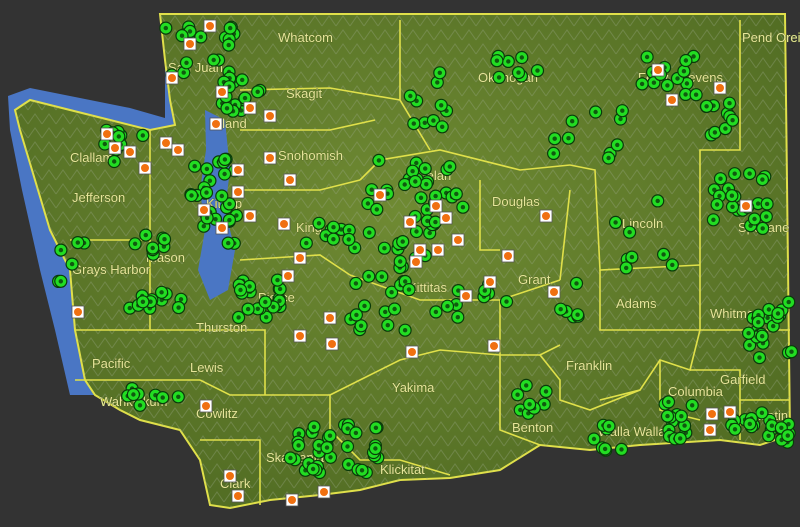 This screenshot has height=527, width=800. Describe the element at coordinates (402, 469) in the screenshot. I see `county-label-klickitat: Klickitat` at that location.